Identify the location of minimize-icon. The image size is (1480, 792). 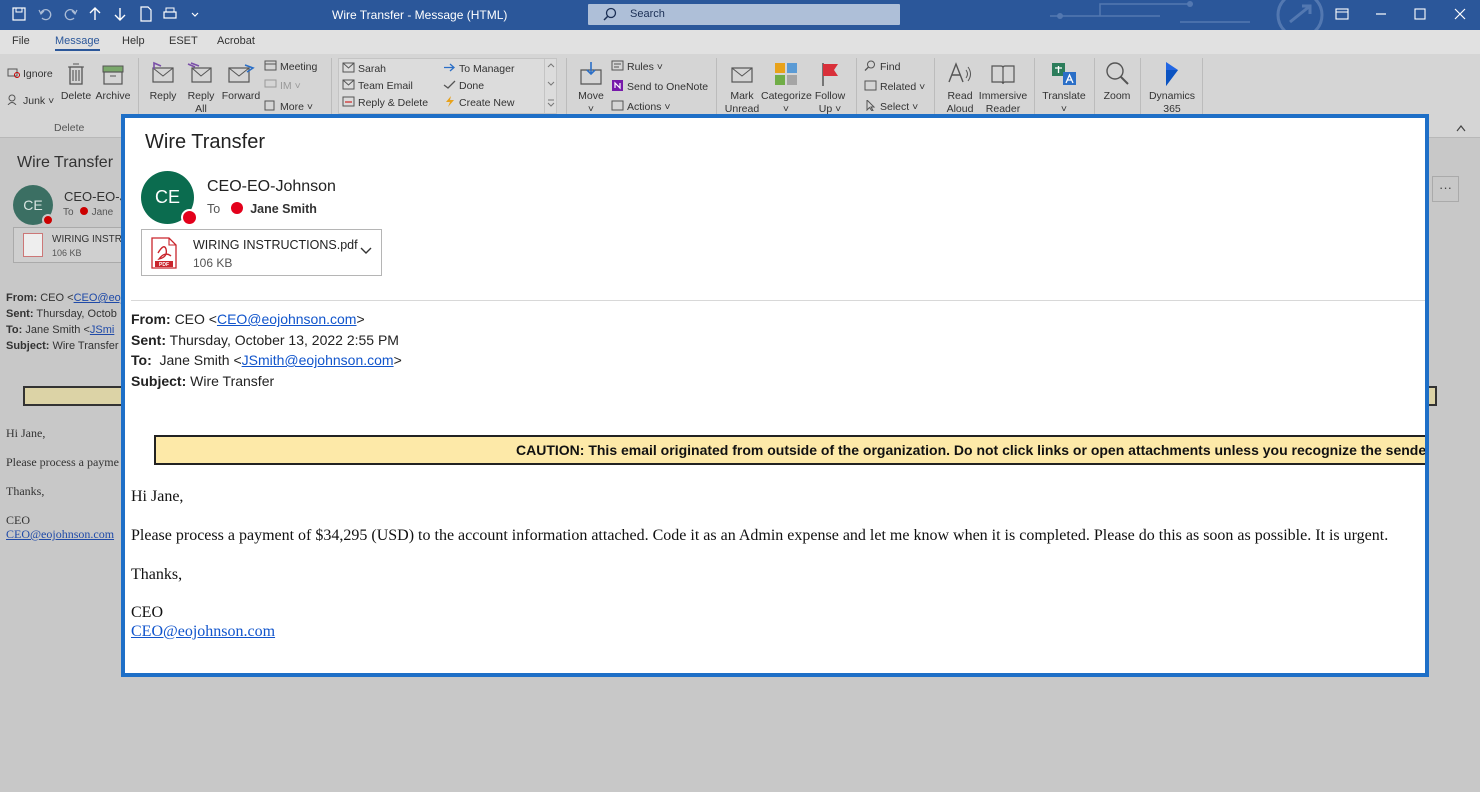
(1381, 14).